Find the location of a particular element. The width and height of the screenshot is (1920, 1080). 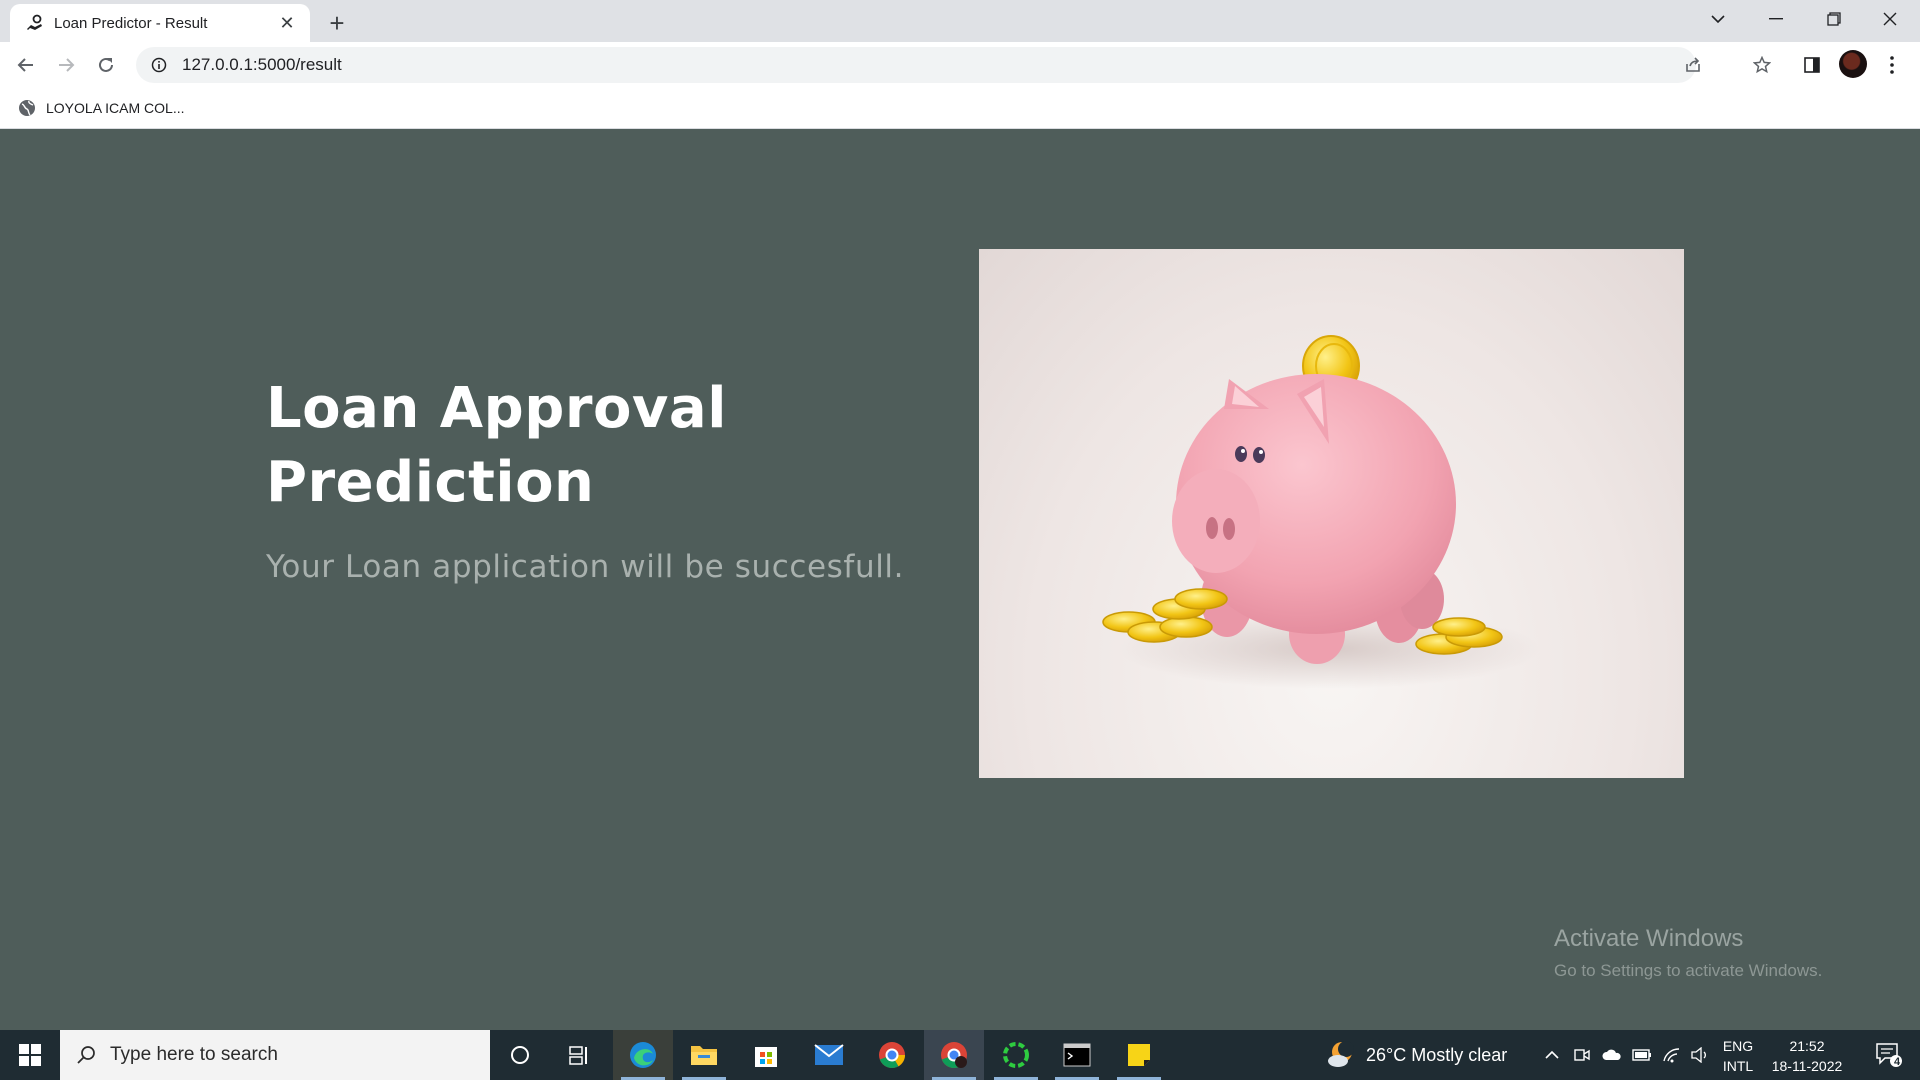

new-tab-button: + is located at coordinates (337, 23).